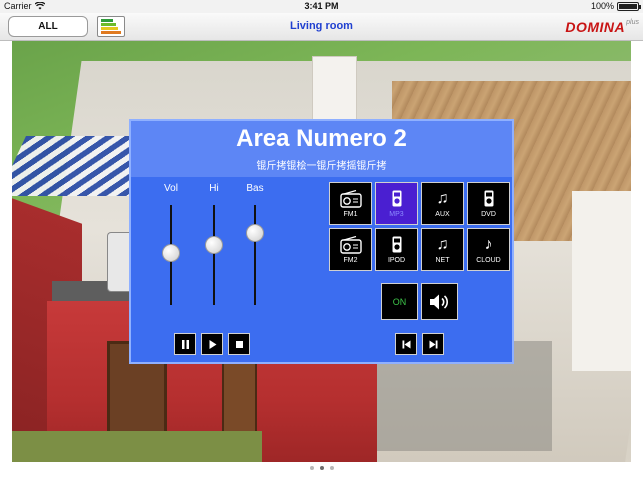 This screenshot has width=643, height=482. I want to click on skip-forward-icon, so click(433, 344).